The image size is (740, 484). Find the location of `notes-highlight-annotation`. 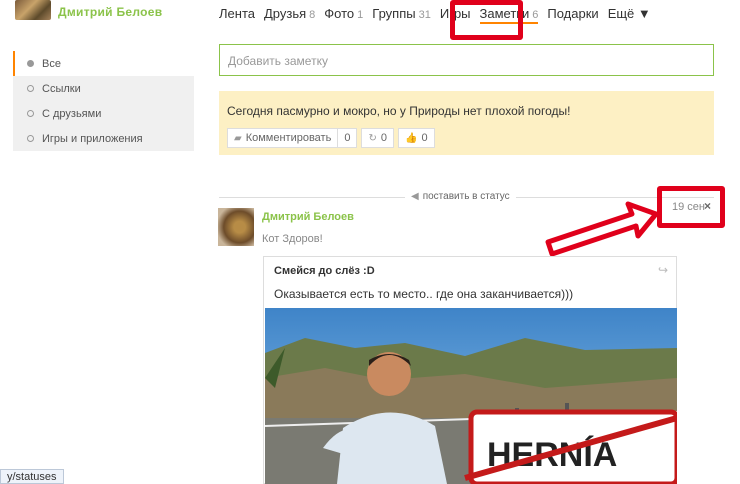

notes-highlight-annotation is located at coordinates (486, 20).